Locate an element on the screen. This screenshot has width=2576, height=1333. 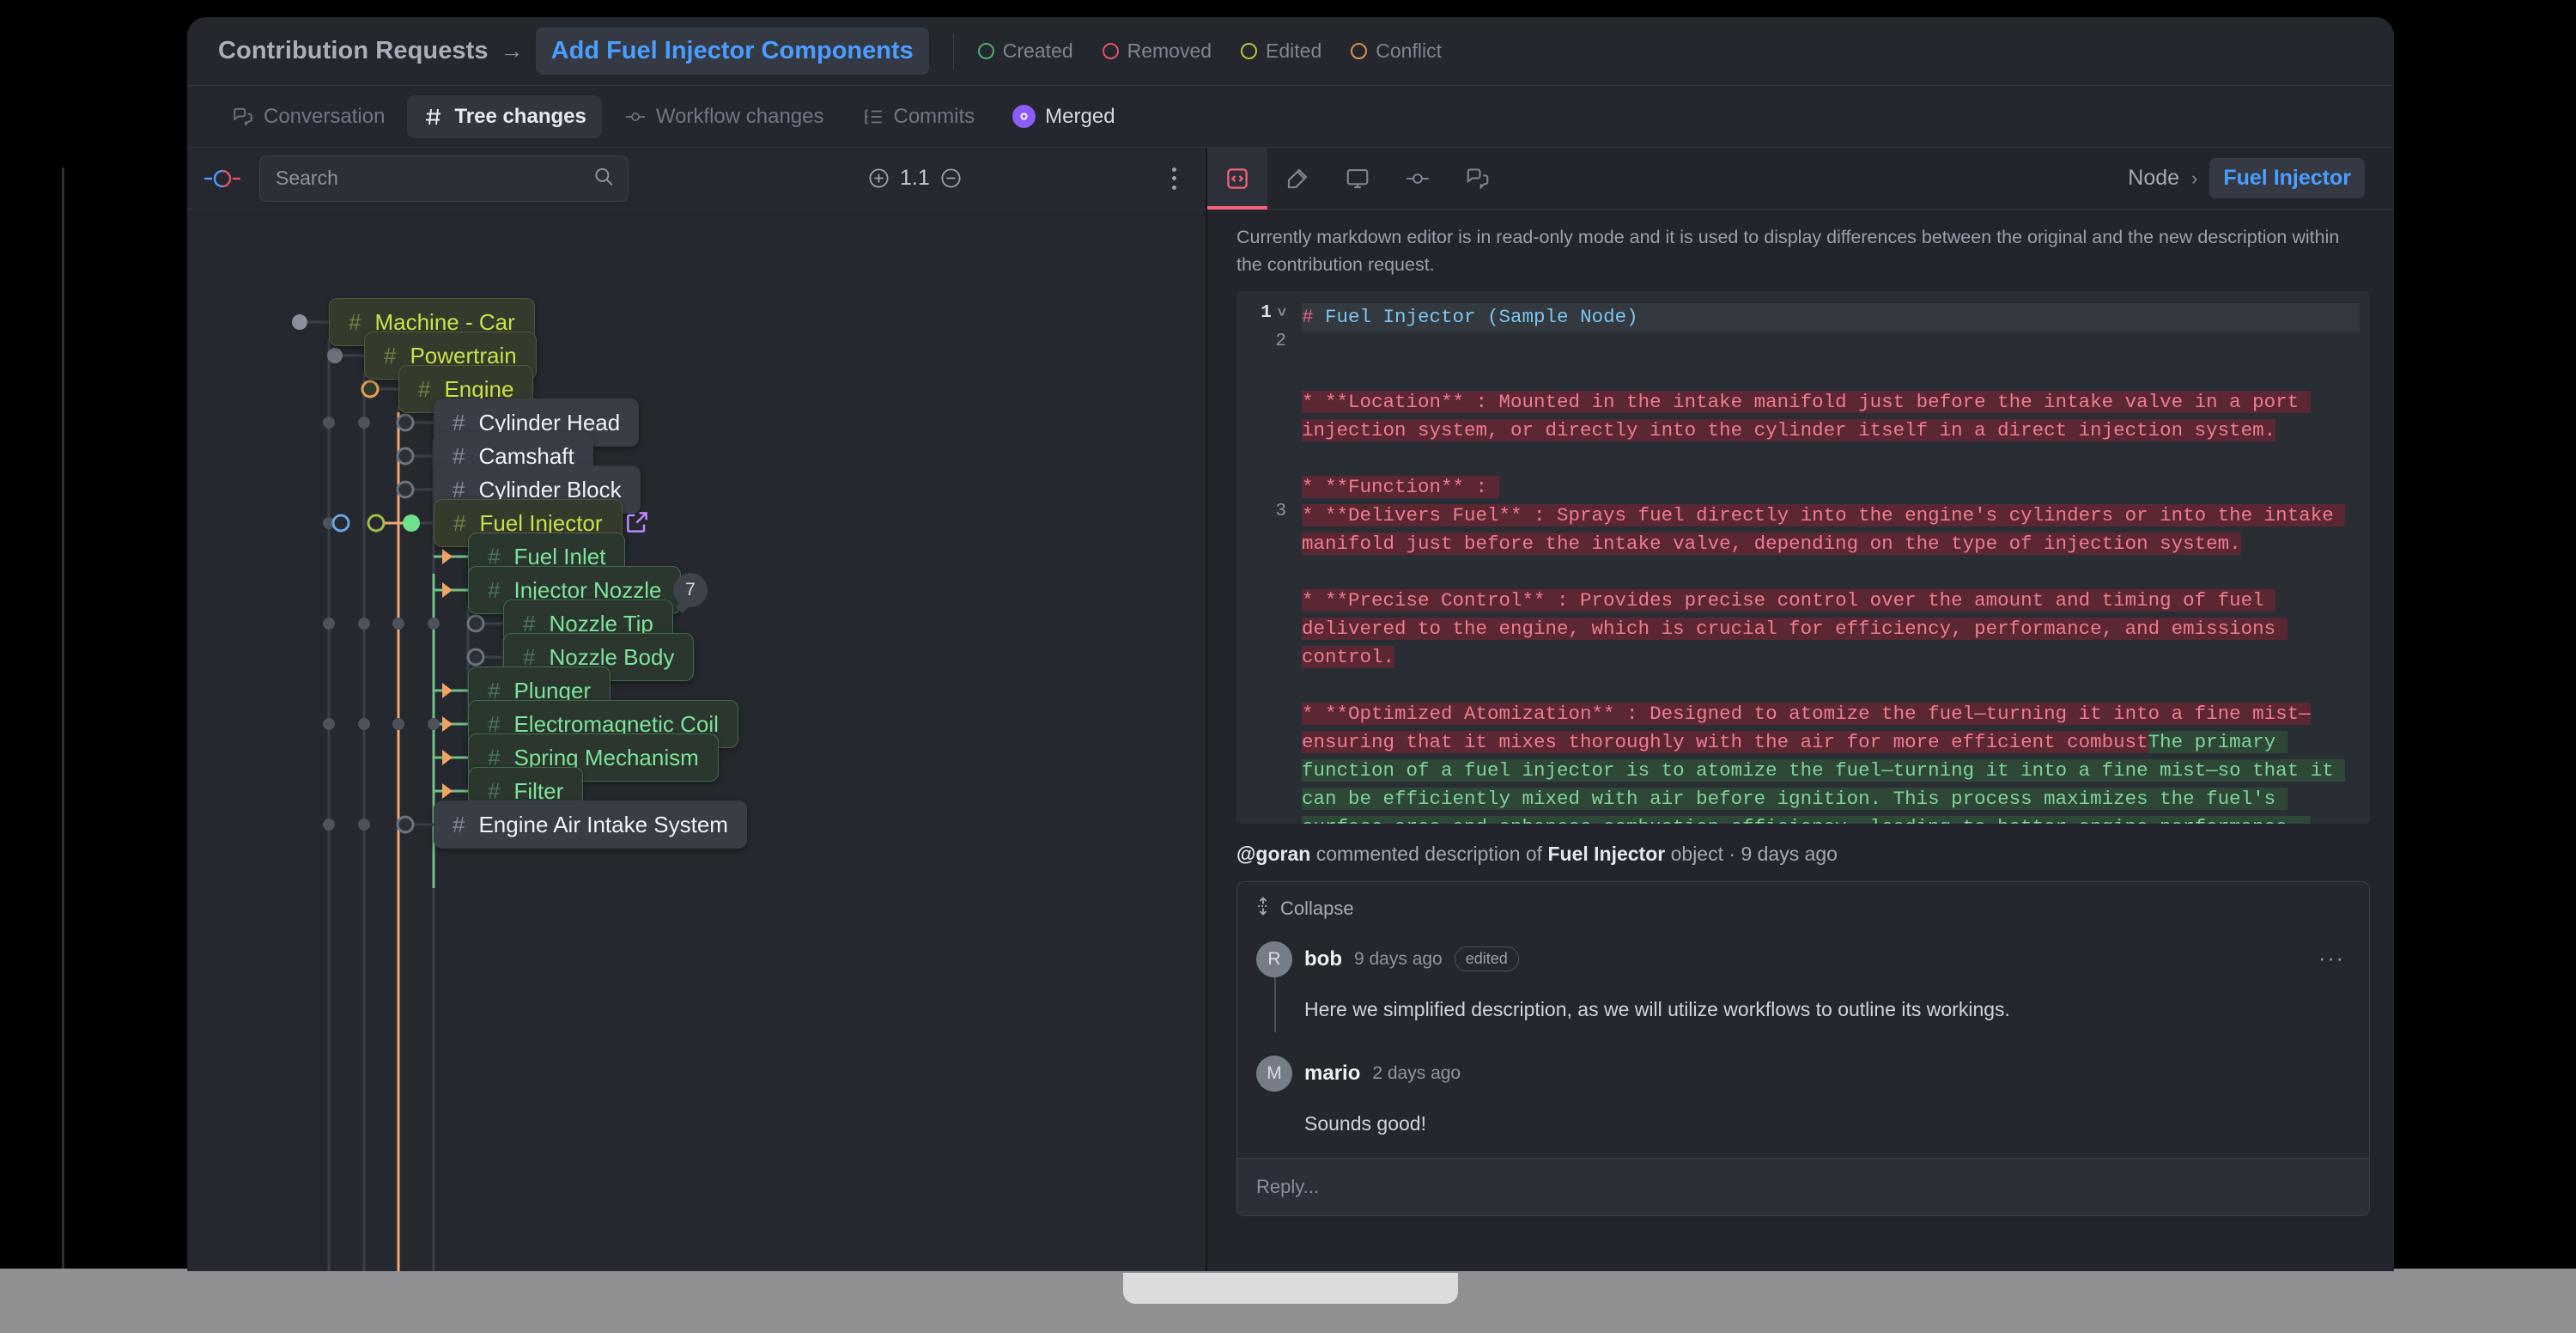
tab-workflow-changes: Workflow changes is located at coordinates (724, 116).